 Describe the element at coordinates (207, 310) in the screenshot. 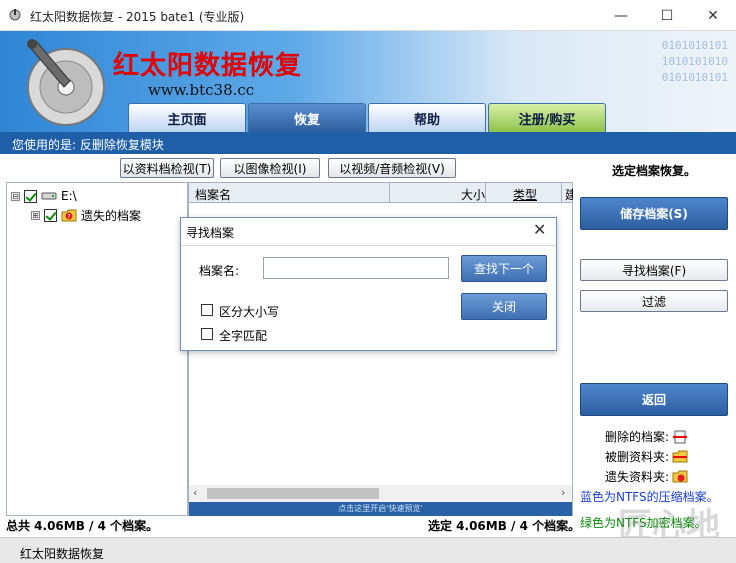

I see `match-case-checkbox` at that location.